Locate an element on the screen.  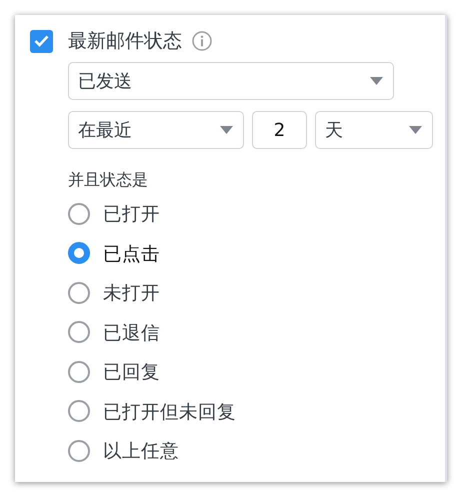
radio-option: 已点击 is located at coordinates (114, 253).